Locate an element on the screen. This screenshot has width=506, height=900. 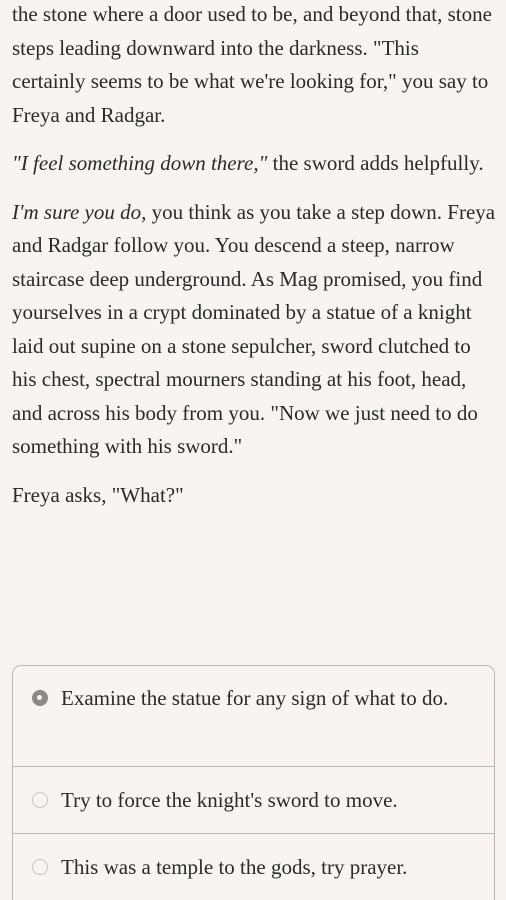
choice-option-2-label: Try to force the knight's sword to move. is located at coordinates (229, 800).